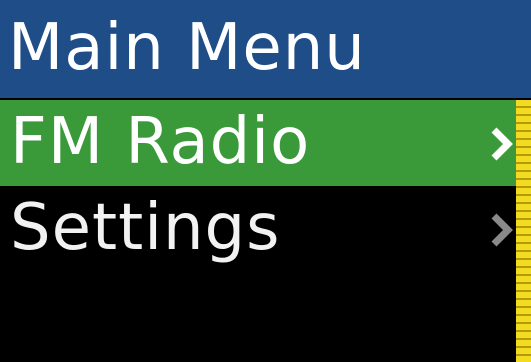 This screenshot has width=531, height=362. What do you see at coordinates (187, 48) in the screenshot?
I see `menu-title: Main Menu` at bounding box center [187, 48].